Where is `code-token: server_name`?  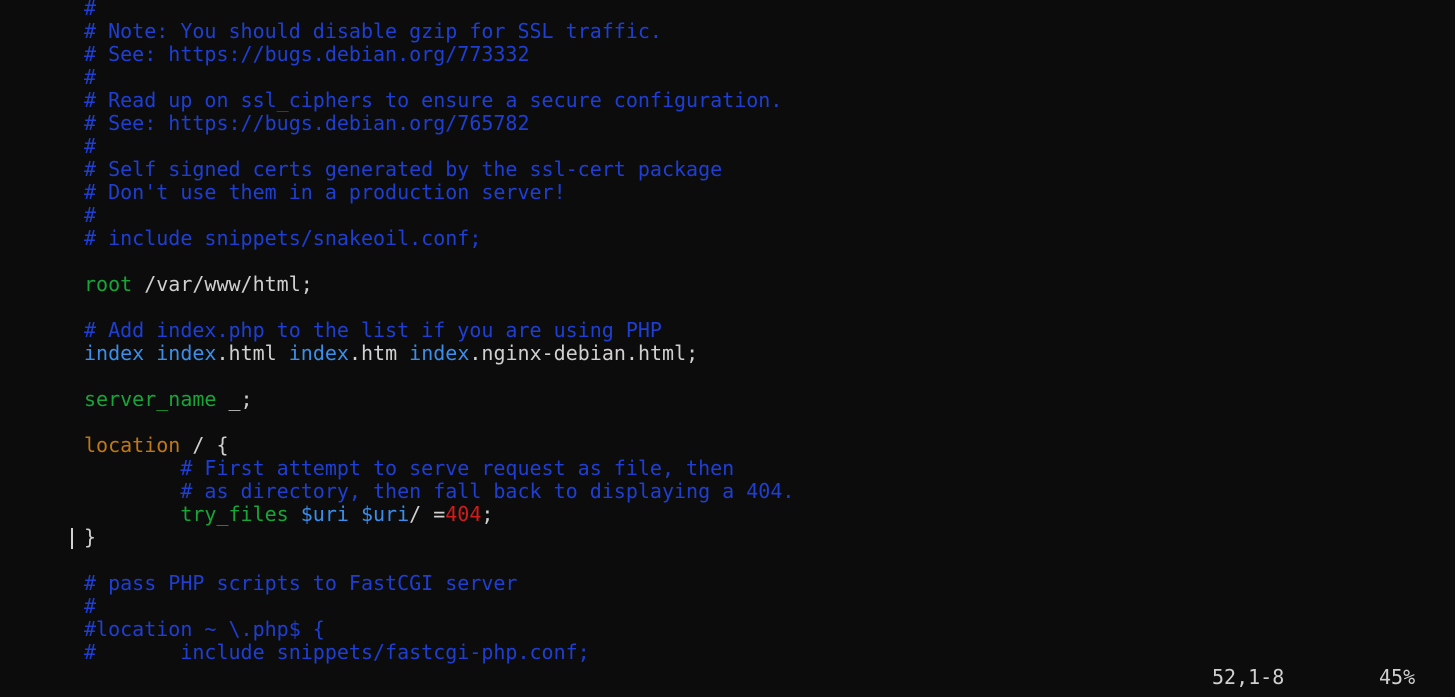 code-token: server_name is located at coordinates (150, 399).